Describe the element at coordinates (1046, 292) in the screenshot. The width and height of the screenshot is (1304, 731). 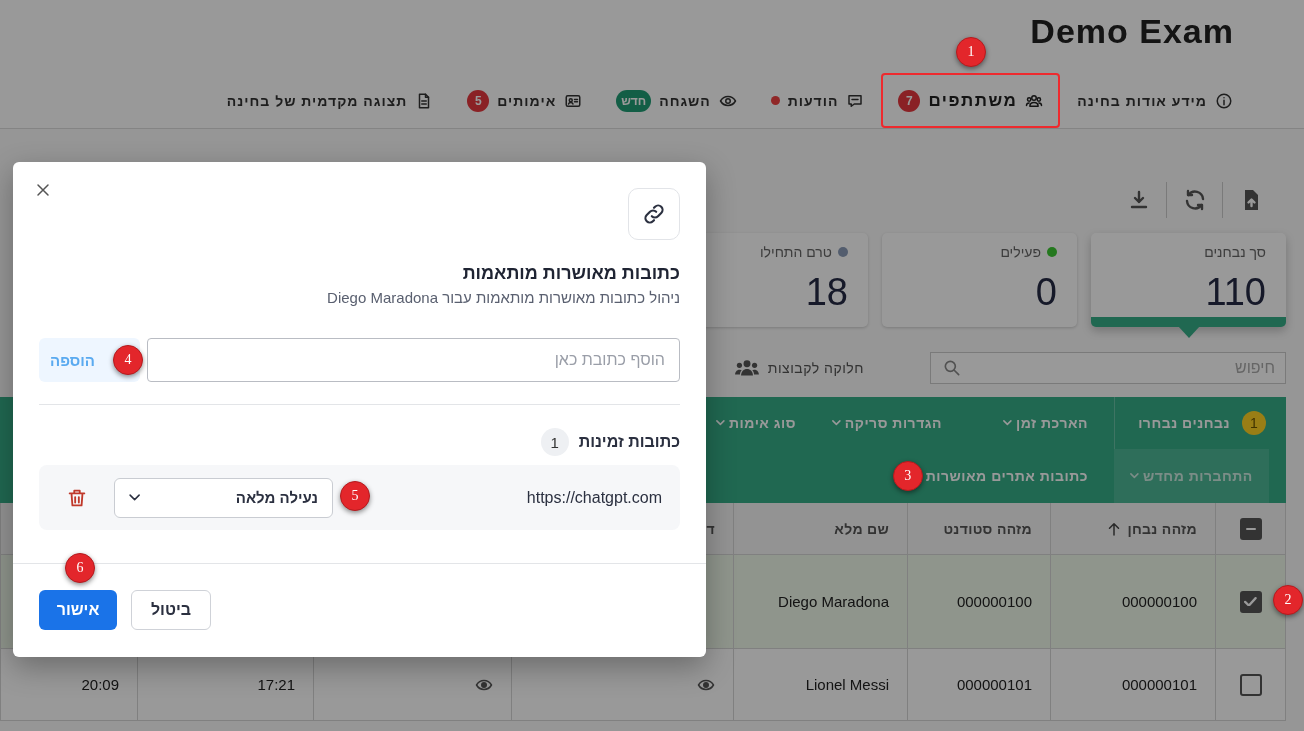
I see `stat-value: 0` at that location.